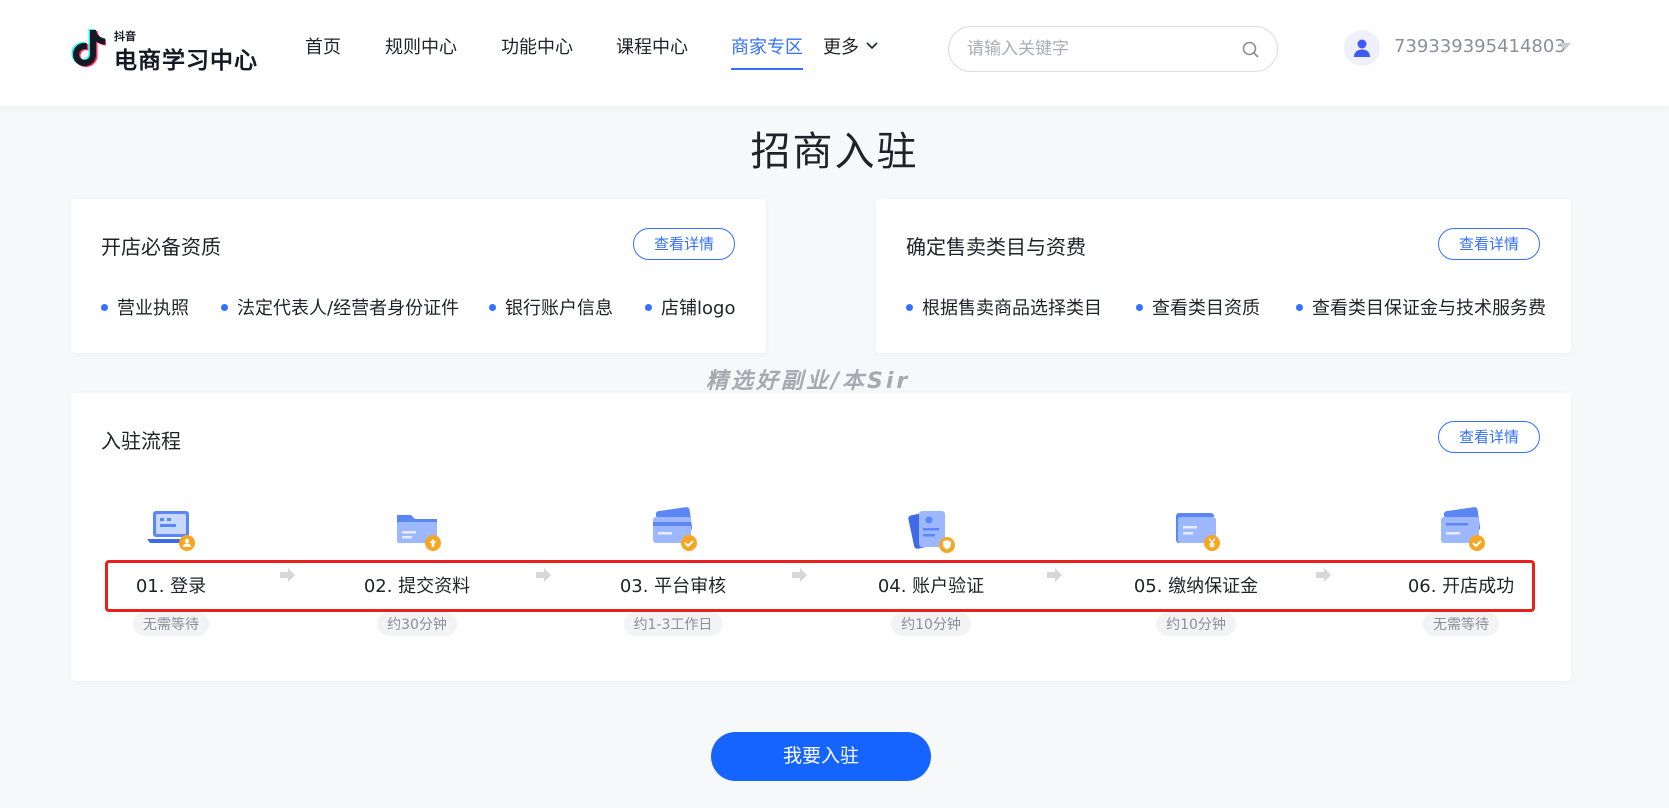 This screenshot has width=1669, height=808. I want to click on list-item: 店铺logo, so click(690, 307).